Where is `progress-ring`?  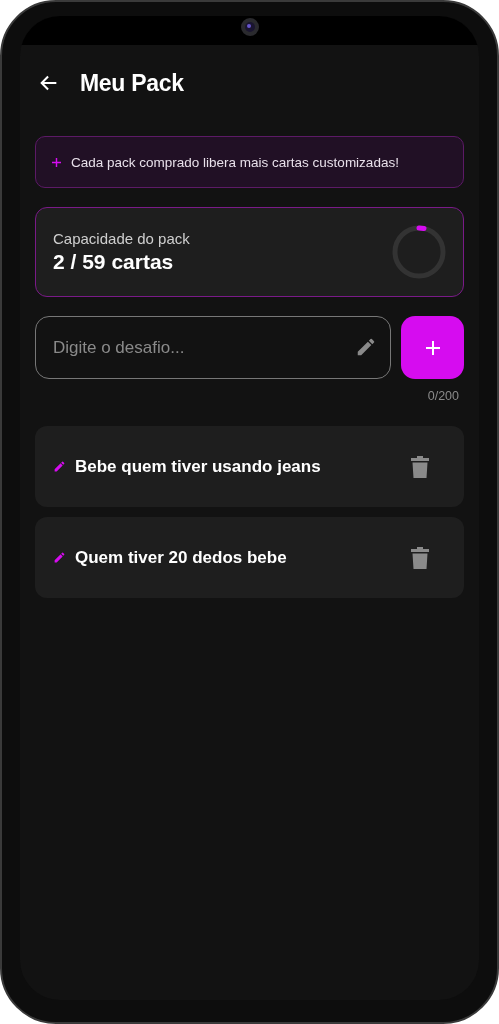
progress-ring is located at coordinates (419, 252).